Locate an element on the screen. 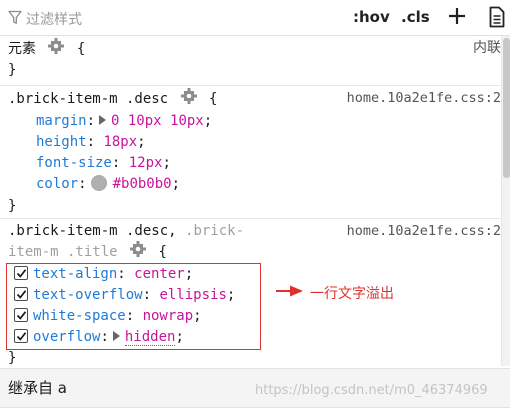  declaration-color: color: #b0b0b0; is located at coordinates (108, 184).